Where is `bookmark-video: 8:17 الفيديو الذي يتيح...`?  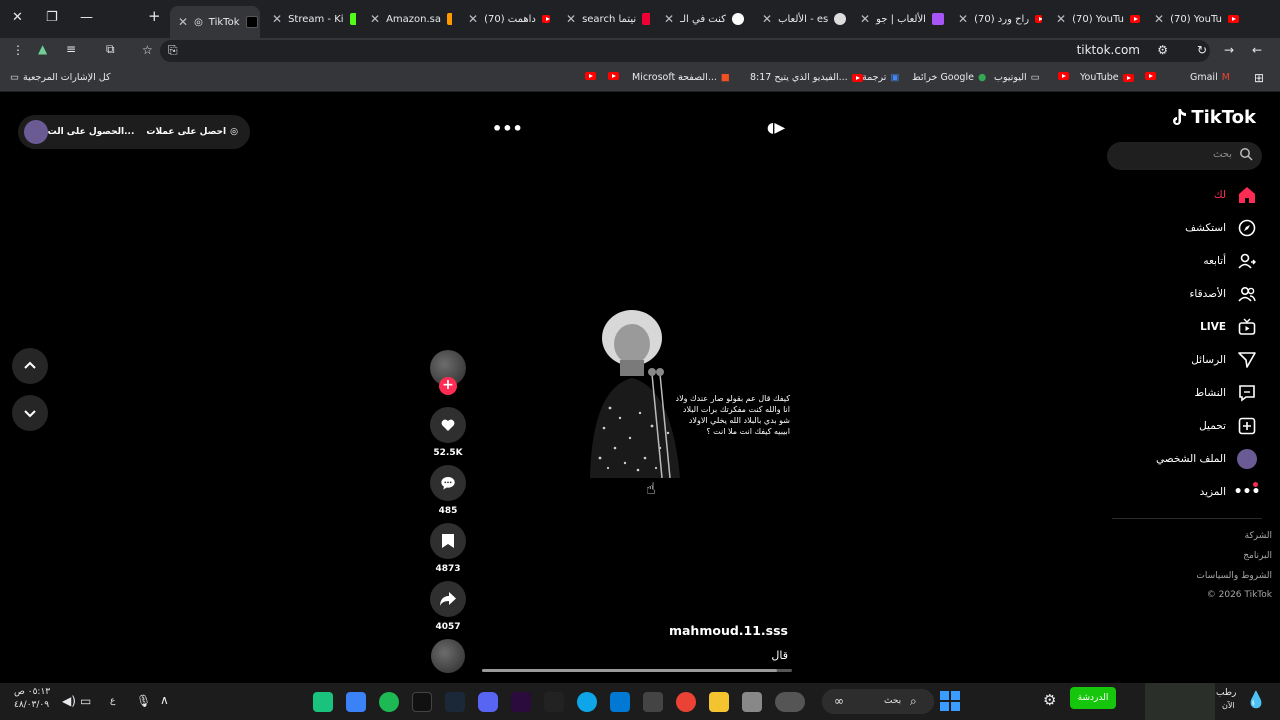
bookmark-video: 8:17 الفيديو الذي يتيح... is located at coordinates (806, 77).